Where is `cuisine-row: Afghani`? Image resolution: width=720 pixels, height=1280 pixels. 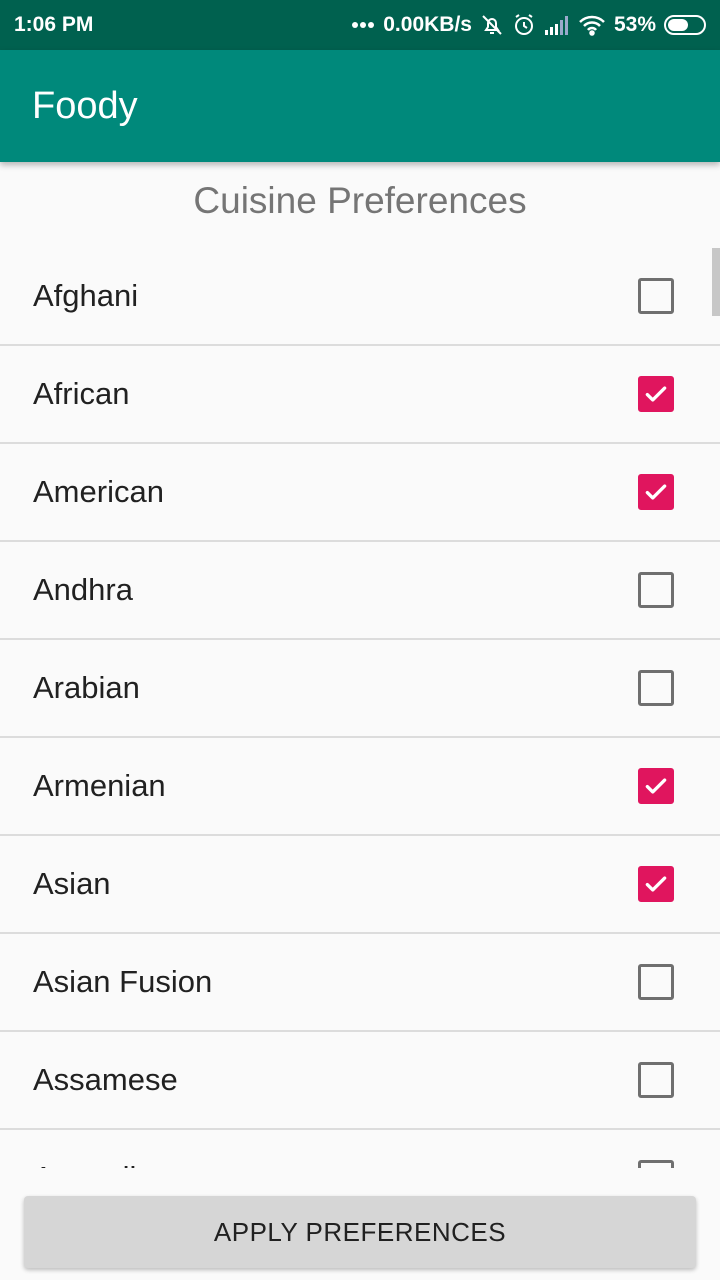 cuisine-row: Afghani is located at coordinates (360, 297).